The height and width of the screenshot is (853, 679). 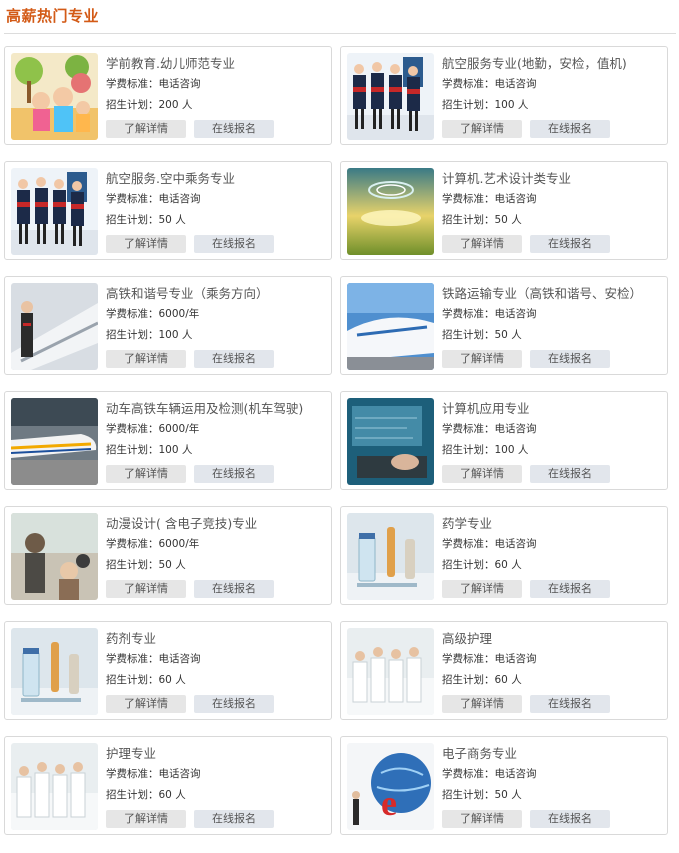 I want to click on major-info: 学前教育.幼儿师范专业 学费标准：电话咨询 招生计划：200 人, so click(x=216, y=84).